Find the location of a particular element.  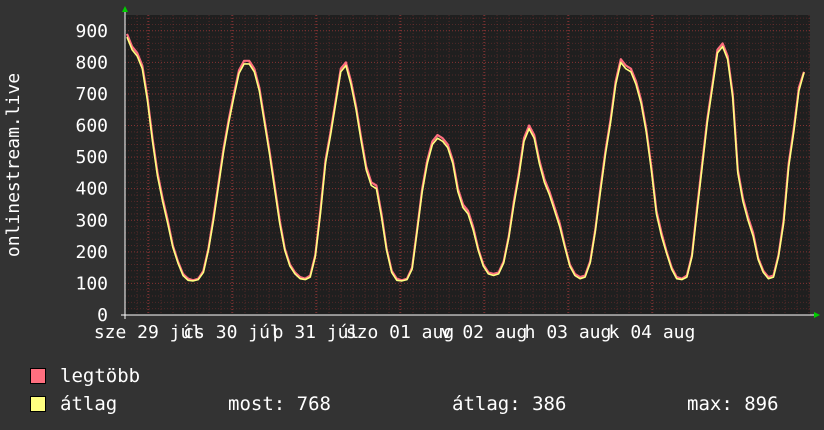

y-tick-label: 100 is located at coordinates (91, 283).